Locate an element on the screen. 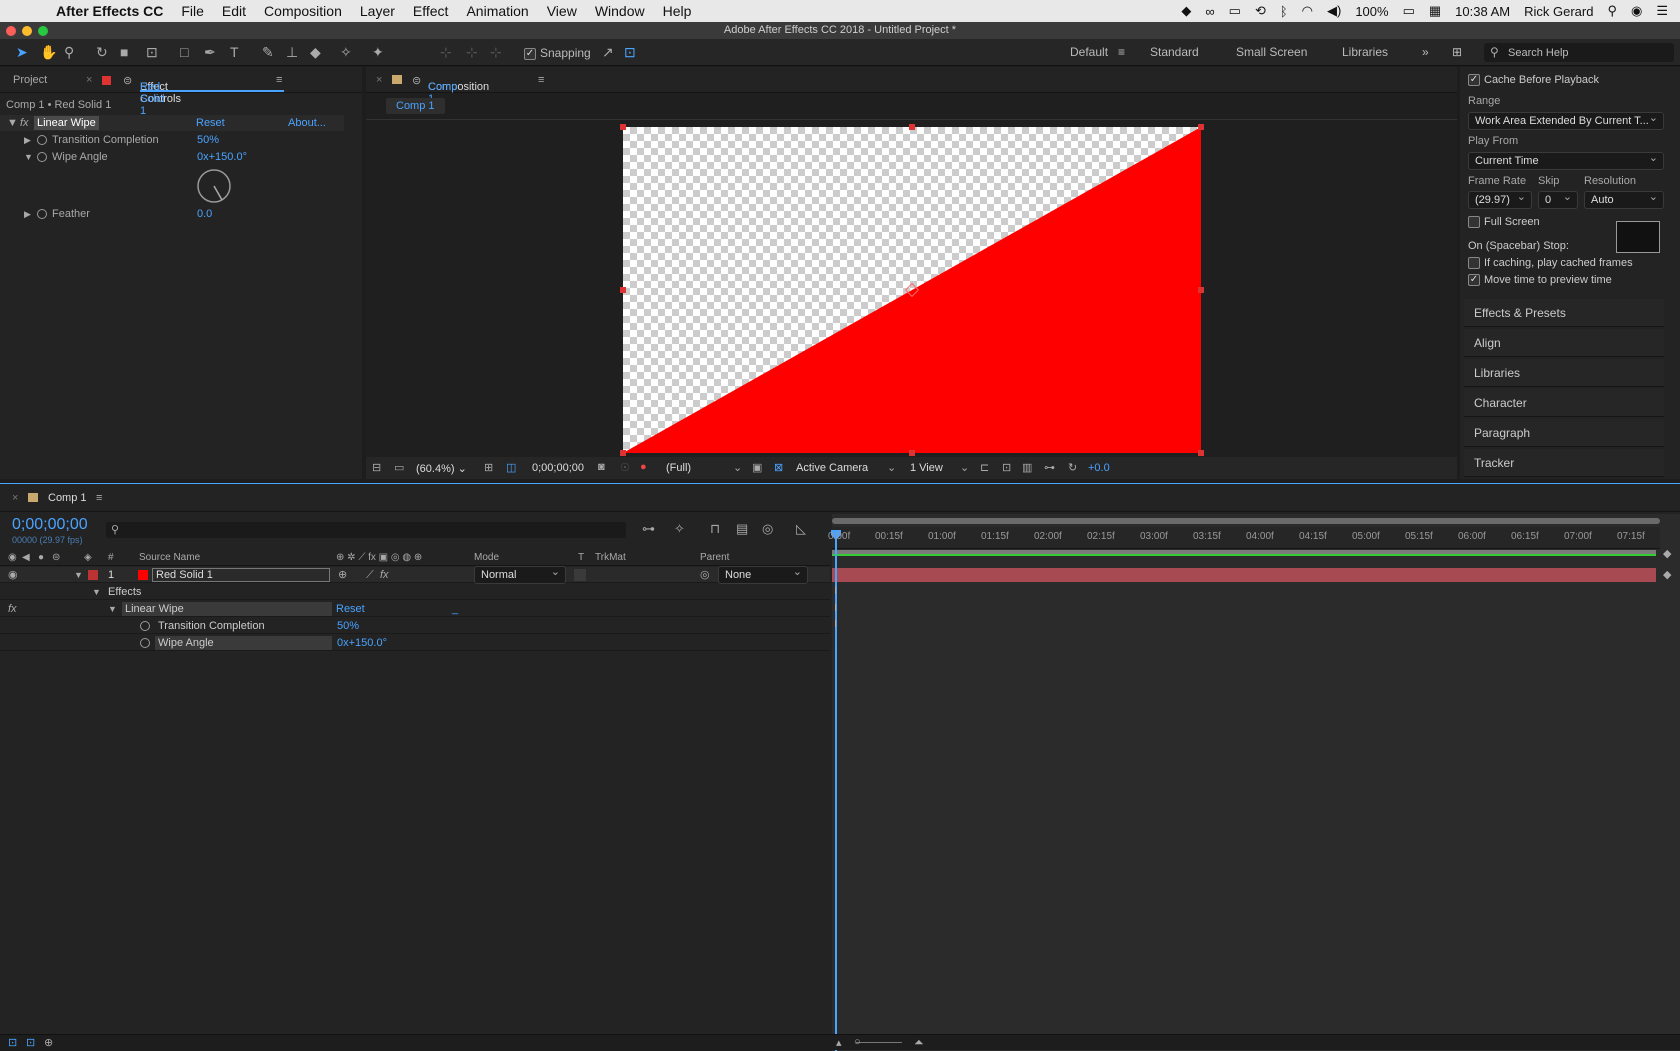 The image size is (1680, 1051). effect-switch-icon: fx is located at coordinates (384, 575).